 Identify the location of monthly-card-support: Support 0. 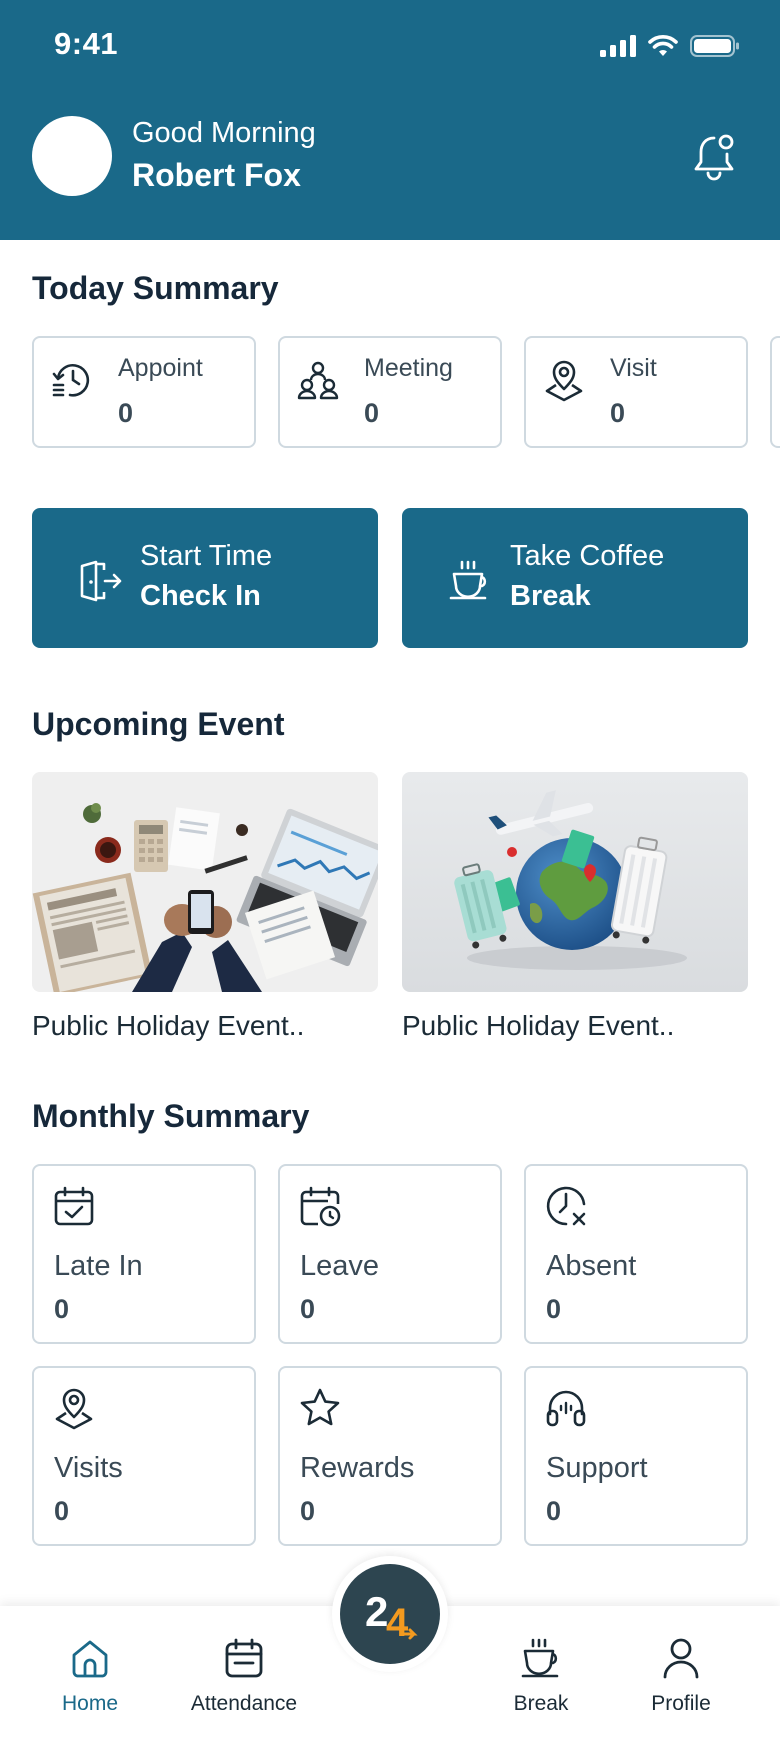
(636, 1456).